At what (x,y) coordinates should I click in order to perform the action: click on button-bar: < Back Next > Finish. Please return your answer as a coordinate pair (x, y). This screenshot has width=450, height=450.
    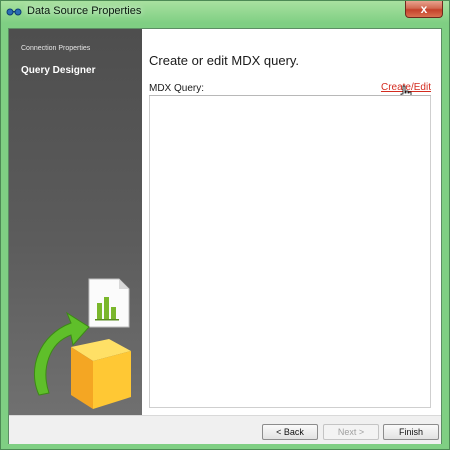
    Looking at the image, I should click on (225, 429).